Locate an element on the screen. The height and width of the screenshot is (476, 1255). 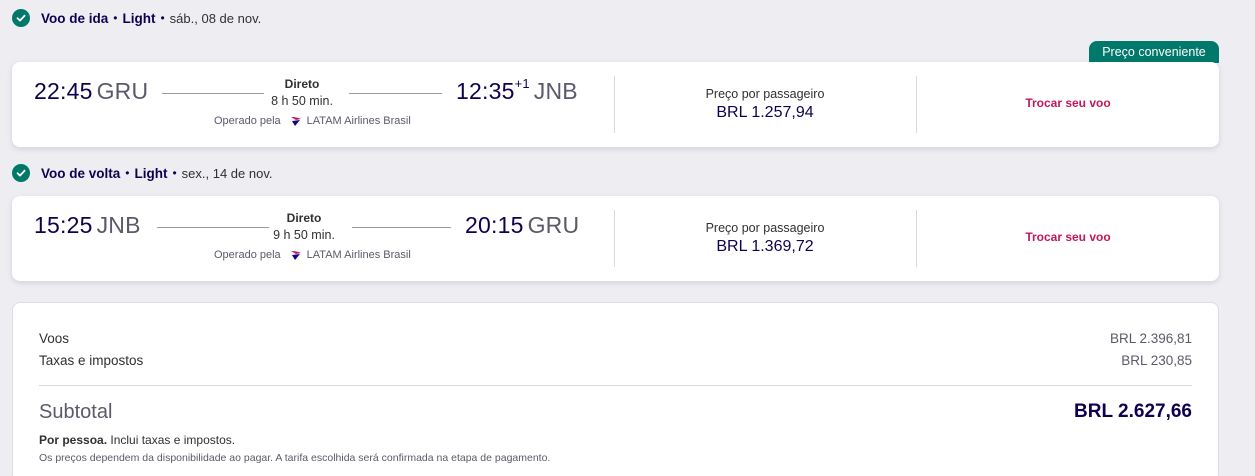
outbound-header: Voo de ida • Light • sáb., 08 de nov. is located at coordinates (136, 18).